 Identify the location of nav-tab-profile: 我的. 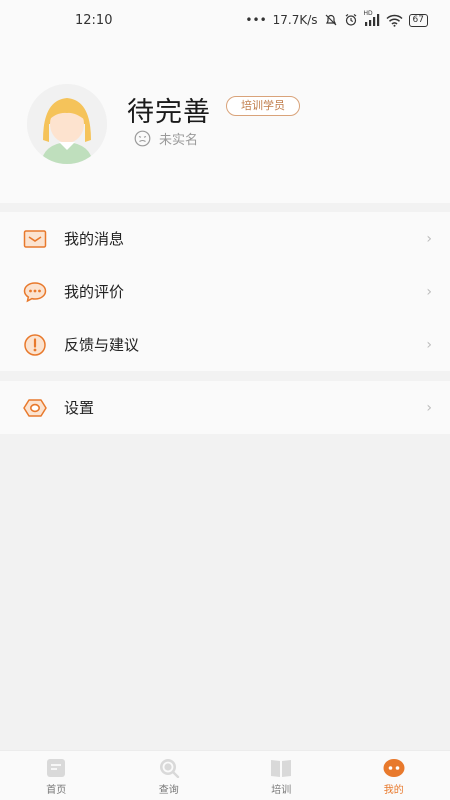
(394, 775).